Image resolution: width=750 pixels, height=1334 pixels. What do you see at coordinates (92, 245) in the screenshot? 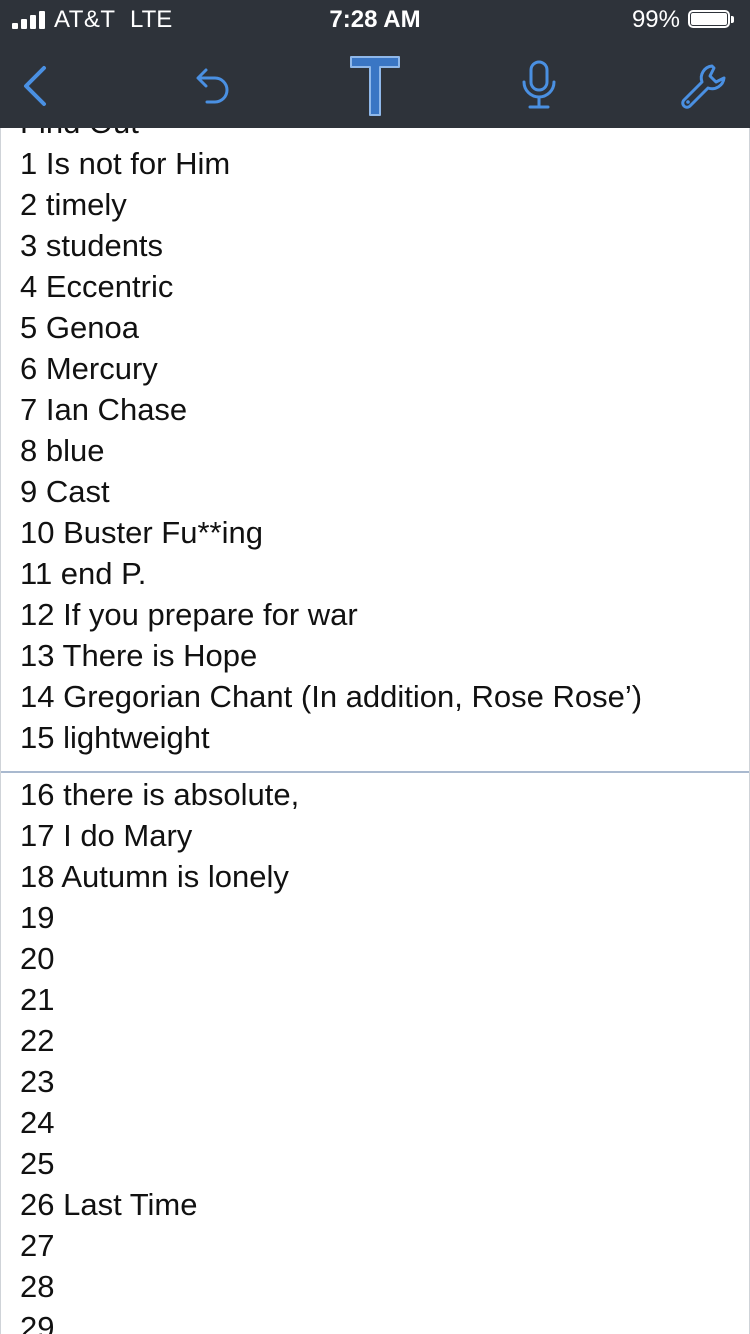
I see `document-line: 3 students` at bounding box center [92, 245].